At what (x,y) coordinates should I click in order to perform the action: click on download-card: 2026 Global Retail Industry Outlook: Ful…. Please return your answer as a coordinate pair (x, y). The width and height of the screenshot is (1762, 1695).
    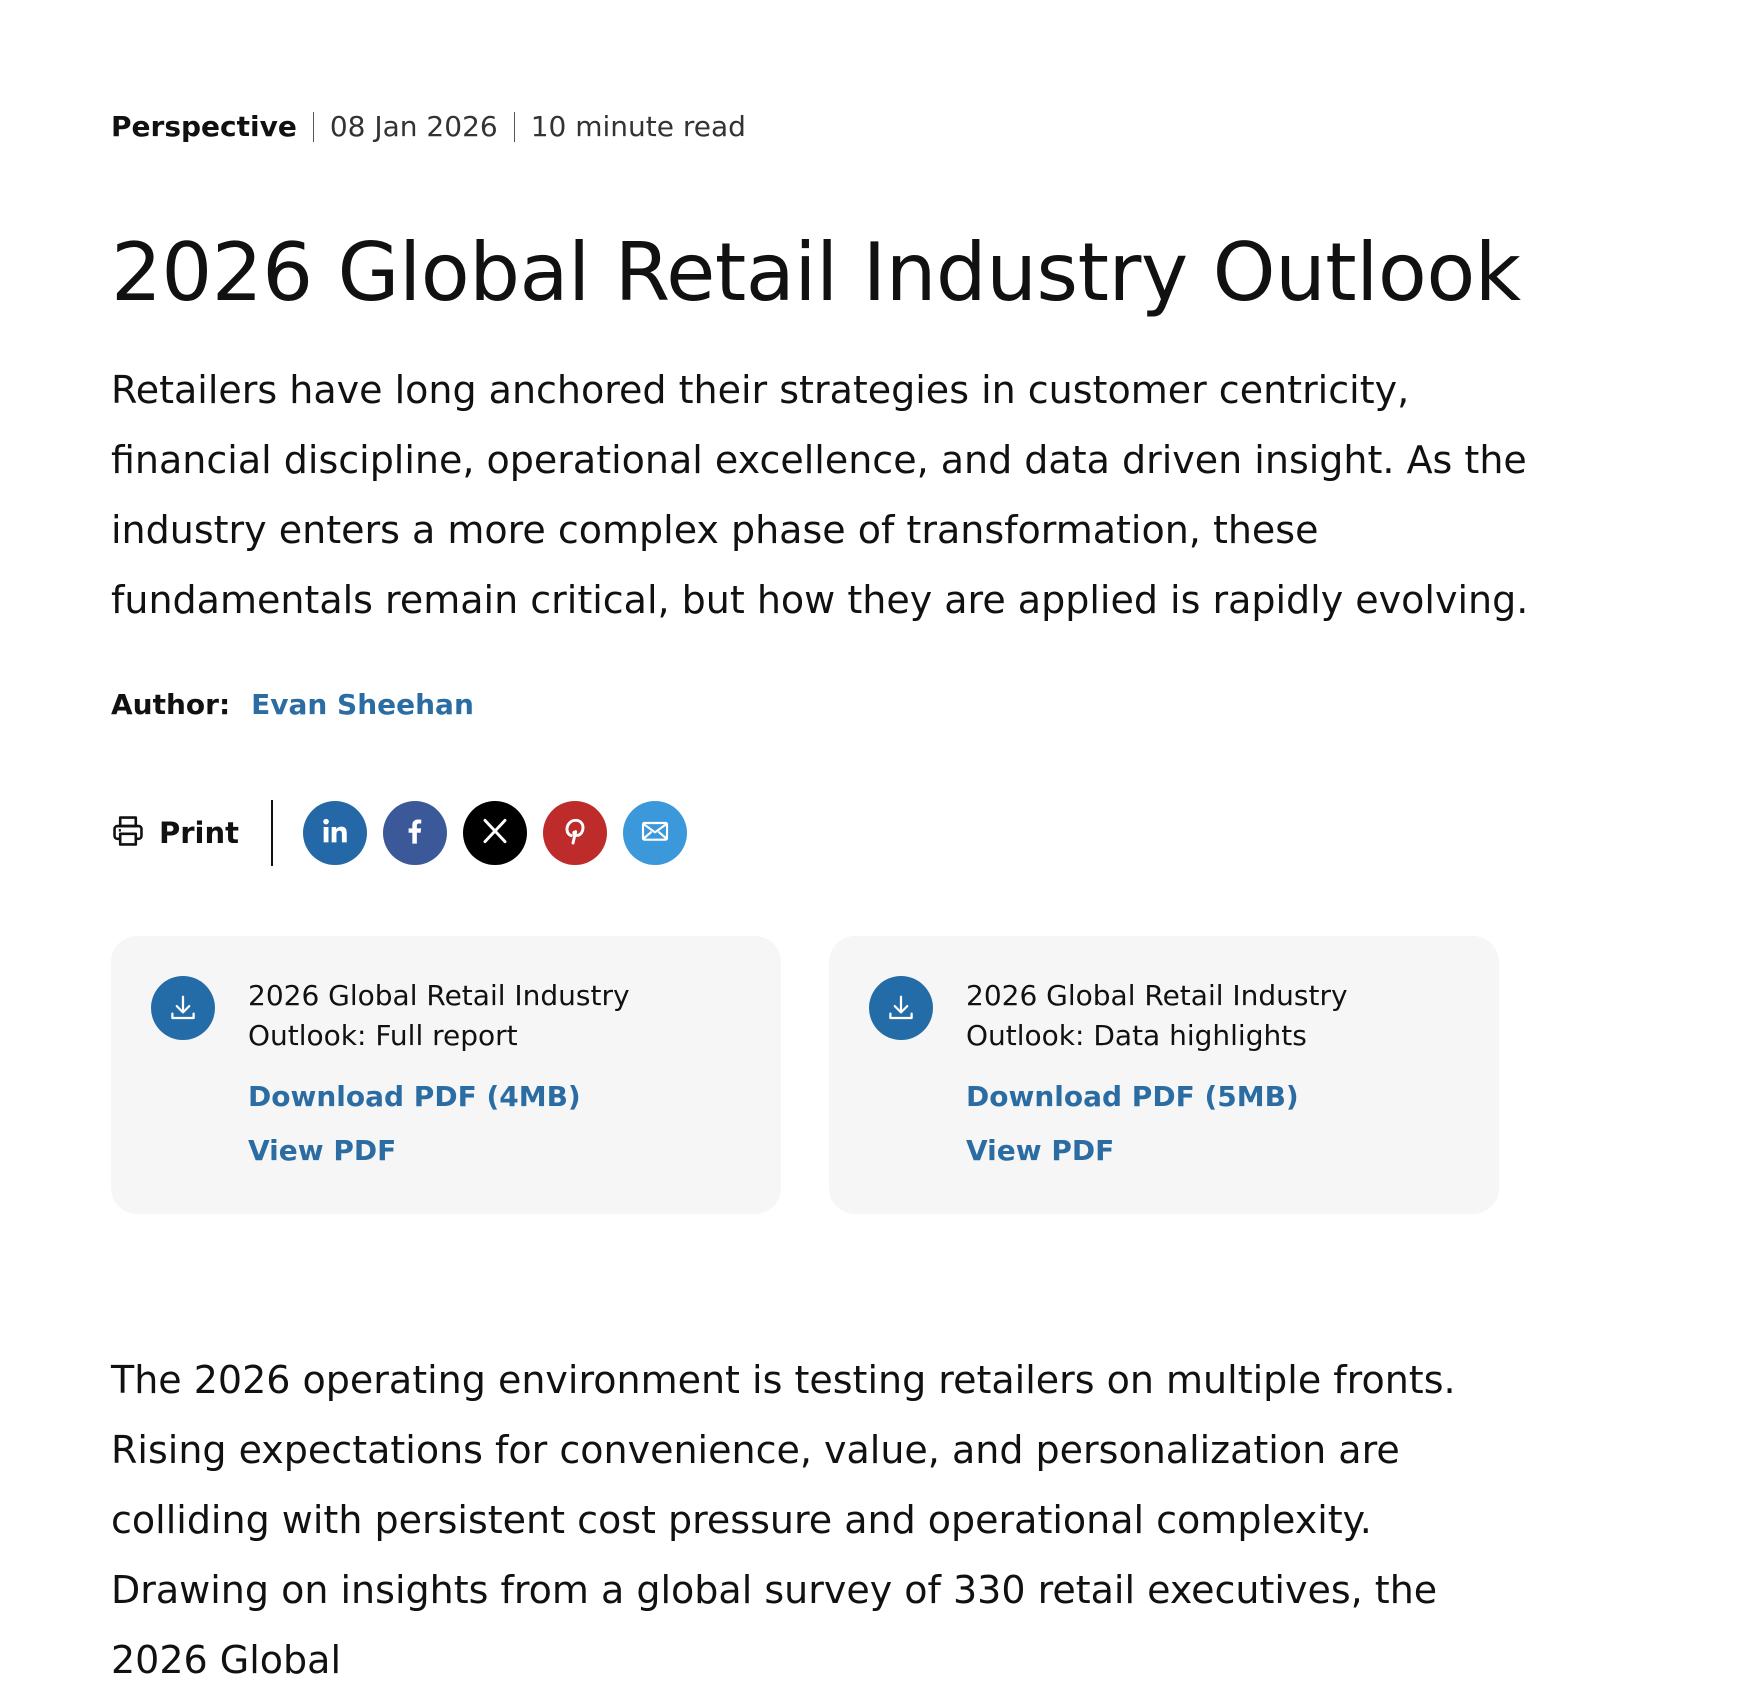
    Looking at the image, I should click on (446, 1075).